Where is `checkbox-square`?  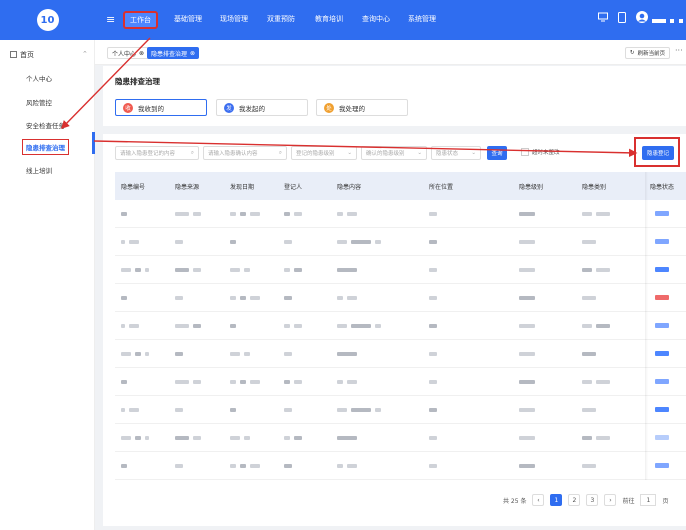
checkbox-square is located at coordinates (525, 152).